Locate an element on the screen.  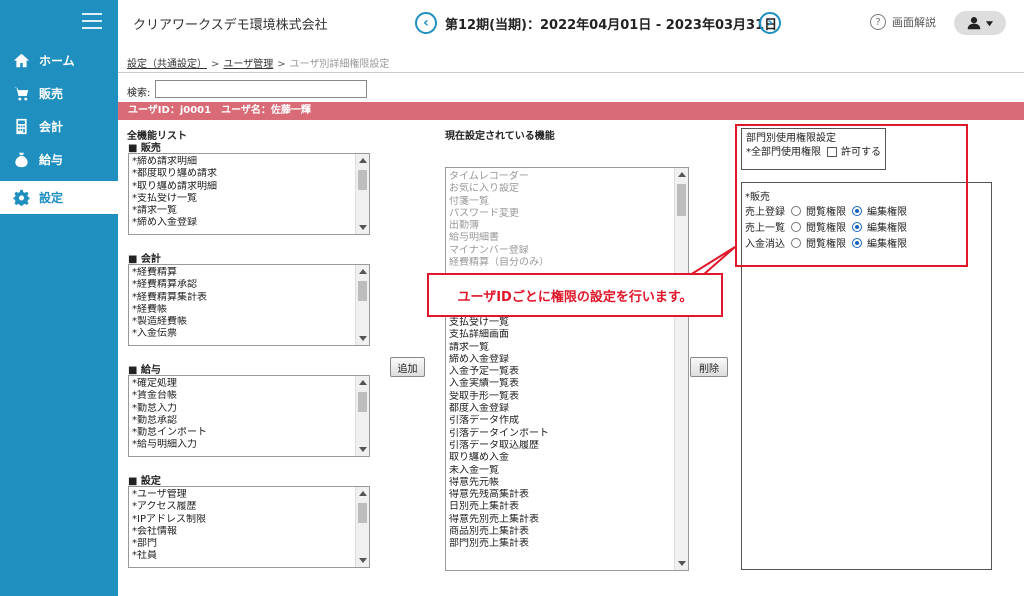
company-name: クリアワークスデモ環境株式会社 is located at coordinates (230, 25).